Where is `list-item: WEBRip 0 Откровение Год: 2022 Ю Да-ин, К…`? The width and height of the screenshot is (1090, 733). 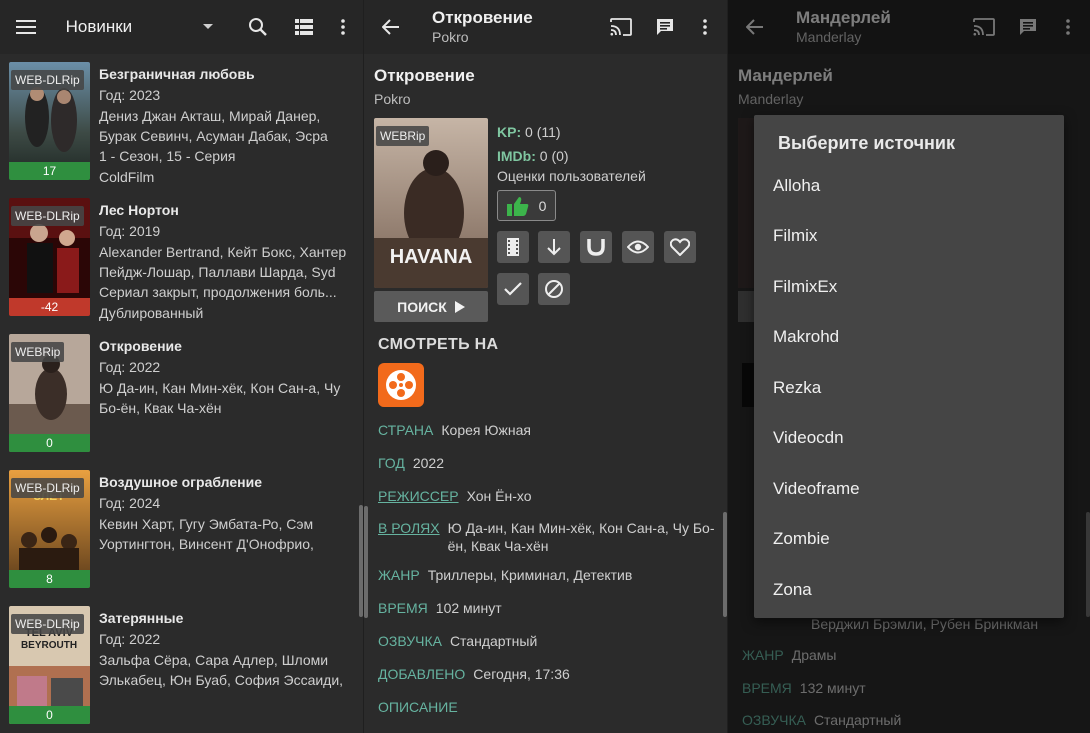
list-item: WEBRip 0 Откровение Год: 2022 Ю Да-ин, К… is located at coordinates (181, 400).